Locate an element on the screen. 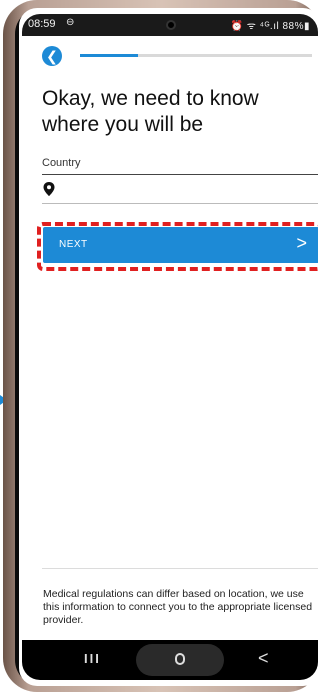 The height and width of the screenshot is (694, 328). system-back-button: < is located at coordinates (263, 658).